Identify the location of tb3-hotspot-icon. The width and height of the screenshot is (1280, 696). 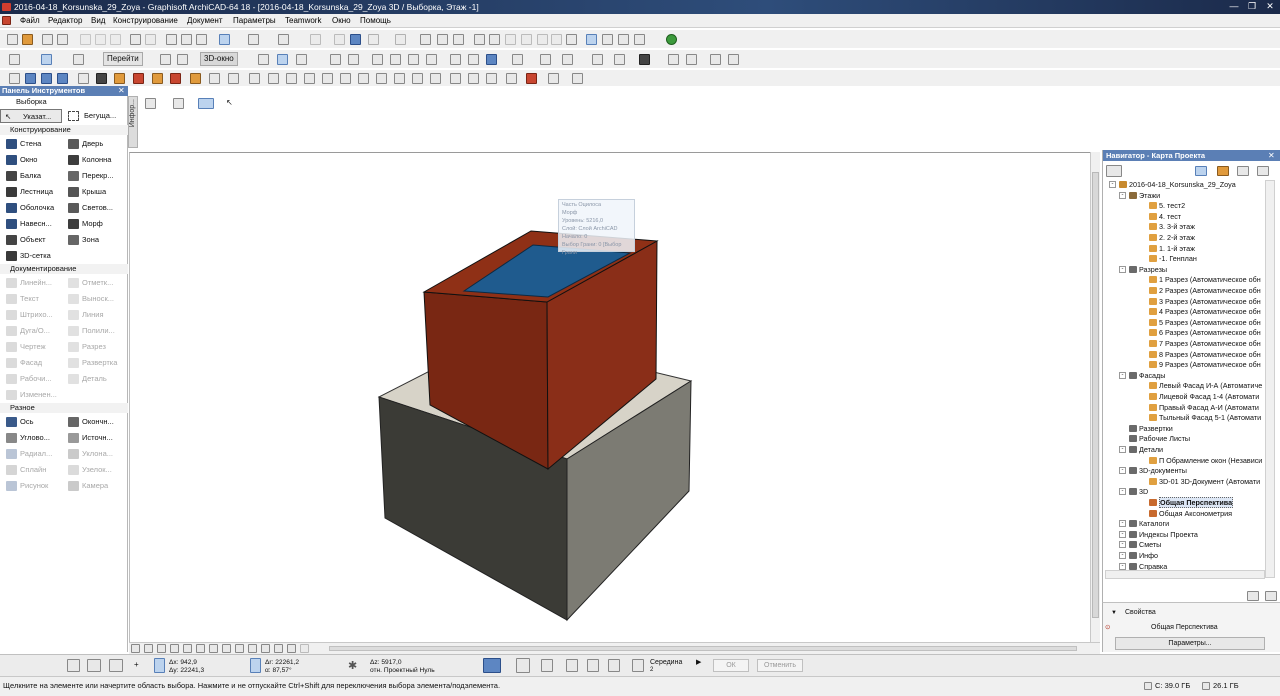
(511, 78).